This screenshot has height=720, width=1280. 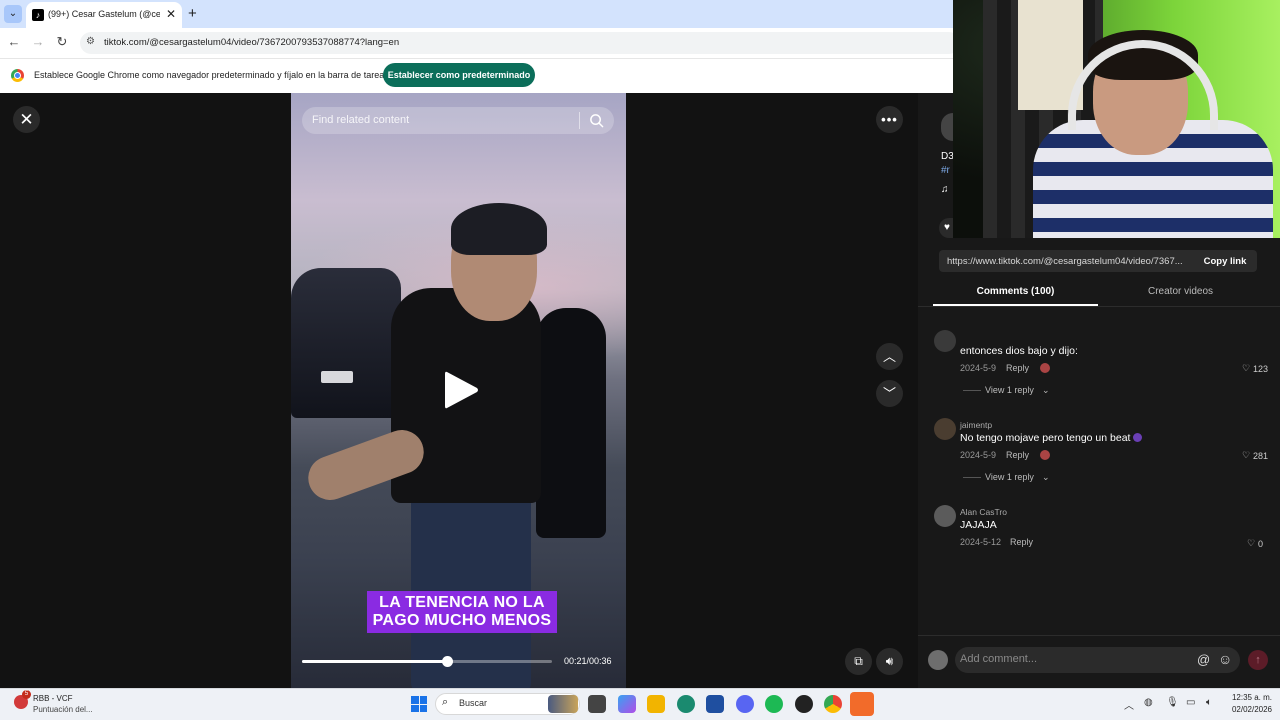 What do you see at coordinates (499, 229) in the screenshot?
I see `video-person-cap` at bounding box center [499, 229].